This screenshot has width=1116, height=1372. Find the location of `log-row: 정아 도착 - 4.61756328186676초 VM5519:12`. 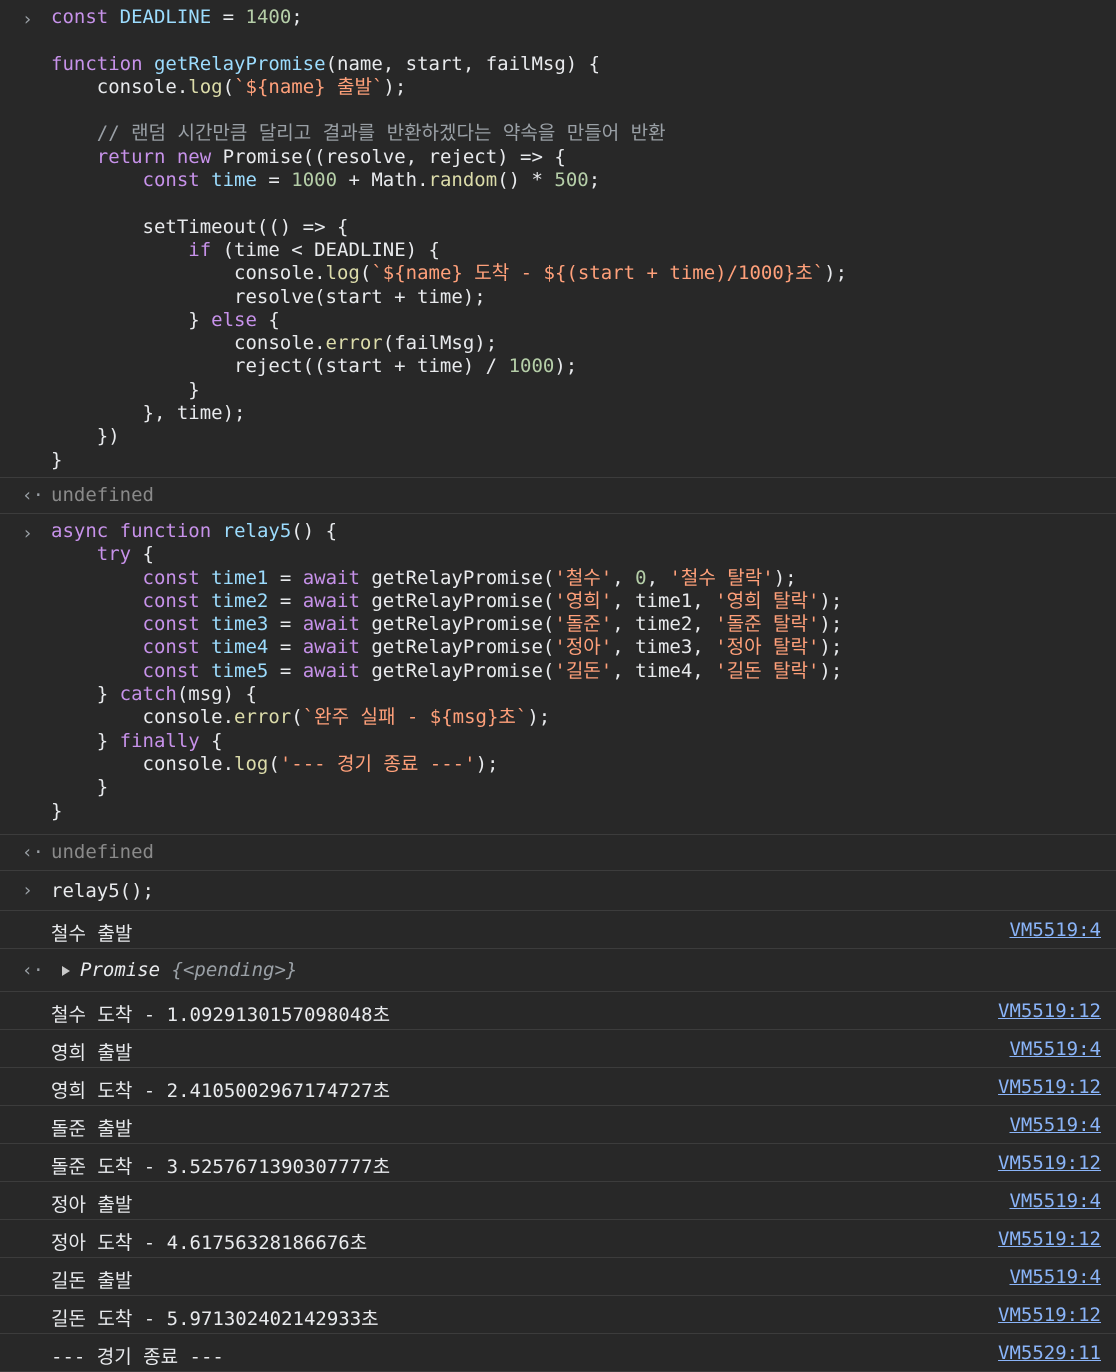

log-row: 정아 도착 - 4.61756328186676초 VM5519:12 is located at coordinates (558, 1239).